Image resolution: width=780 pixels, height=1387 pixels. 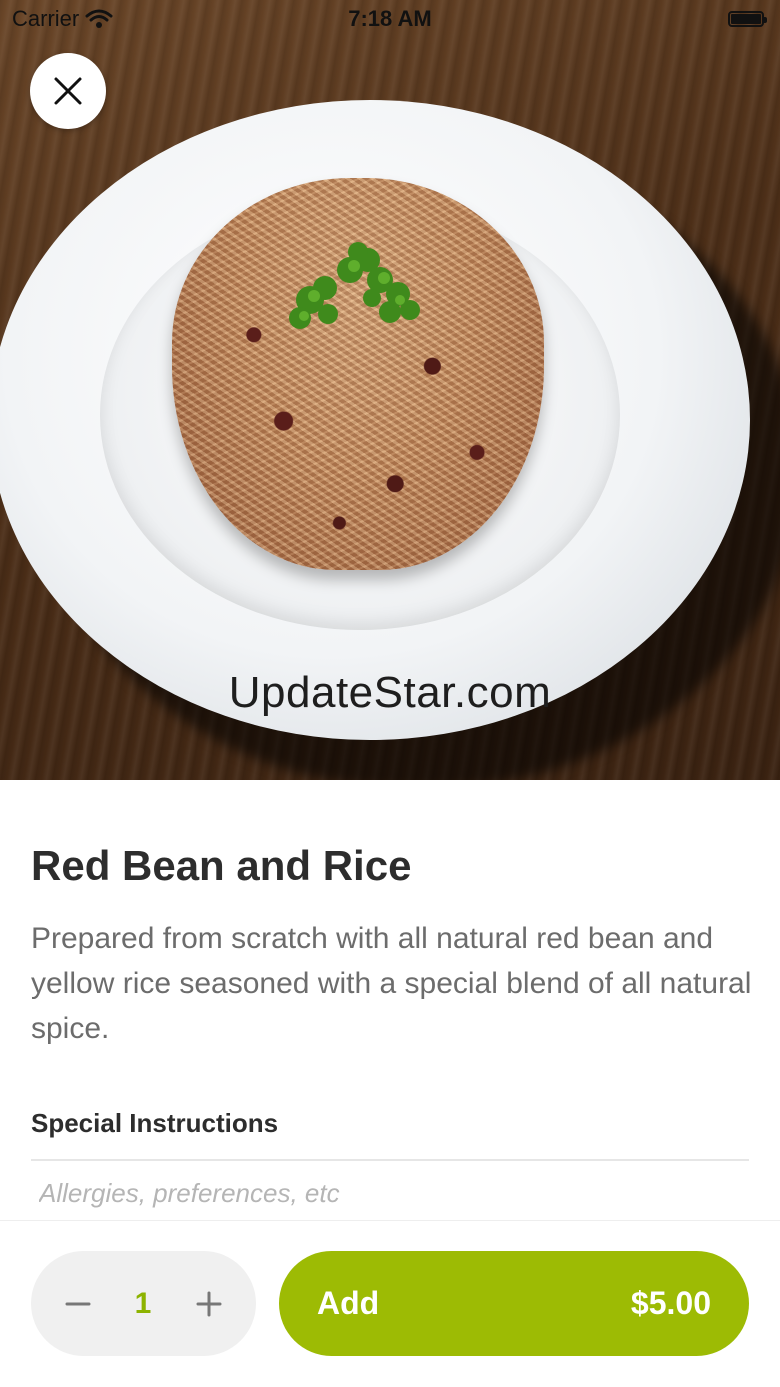 I want to click on minus-icon, so click(x=78, y=1303).